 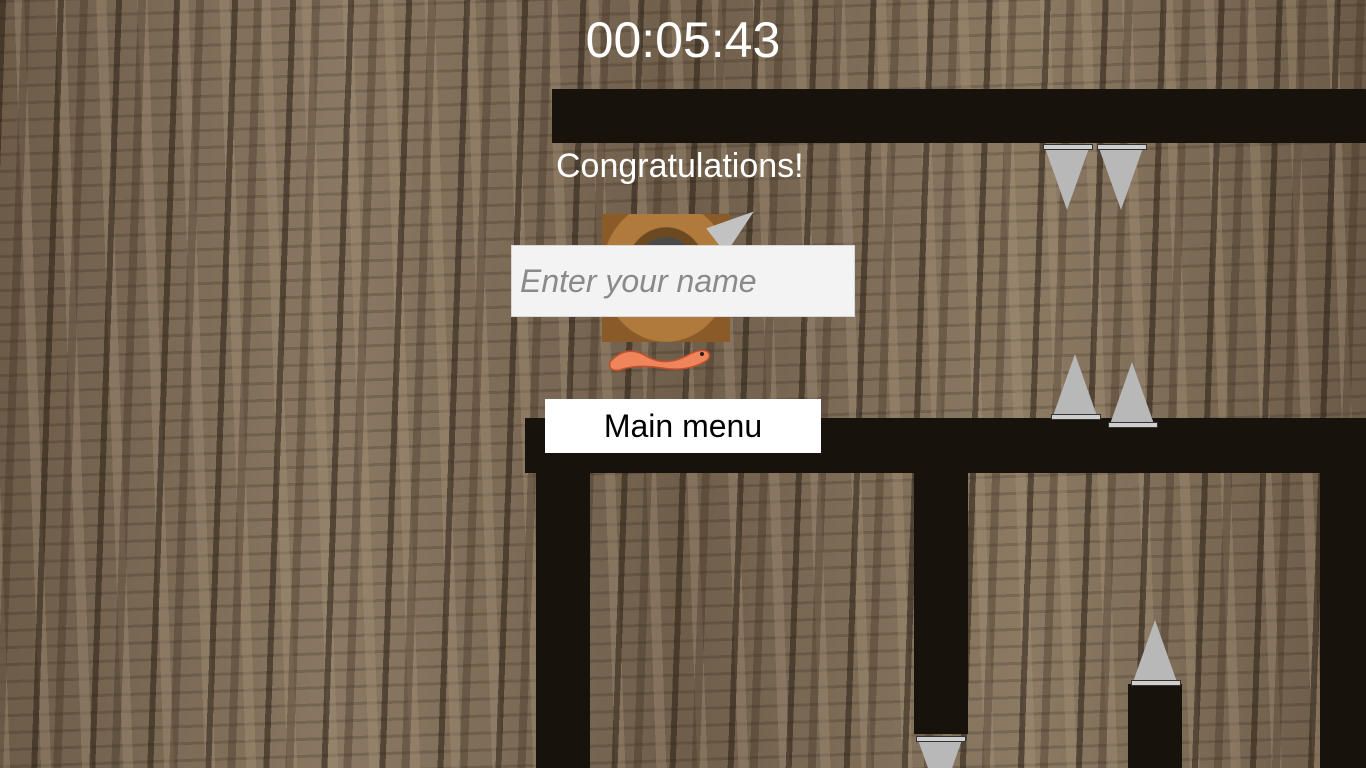 I want to click on timer: 00:05:43, so click(x=683, y=40).